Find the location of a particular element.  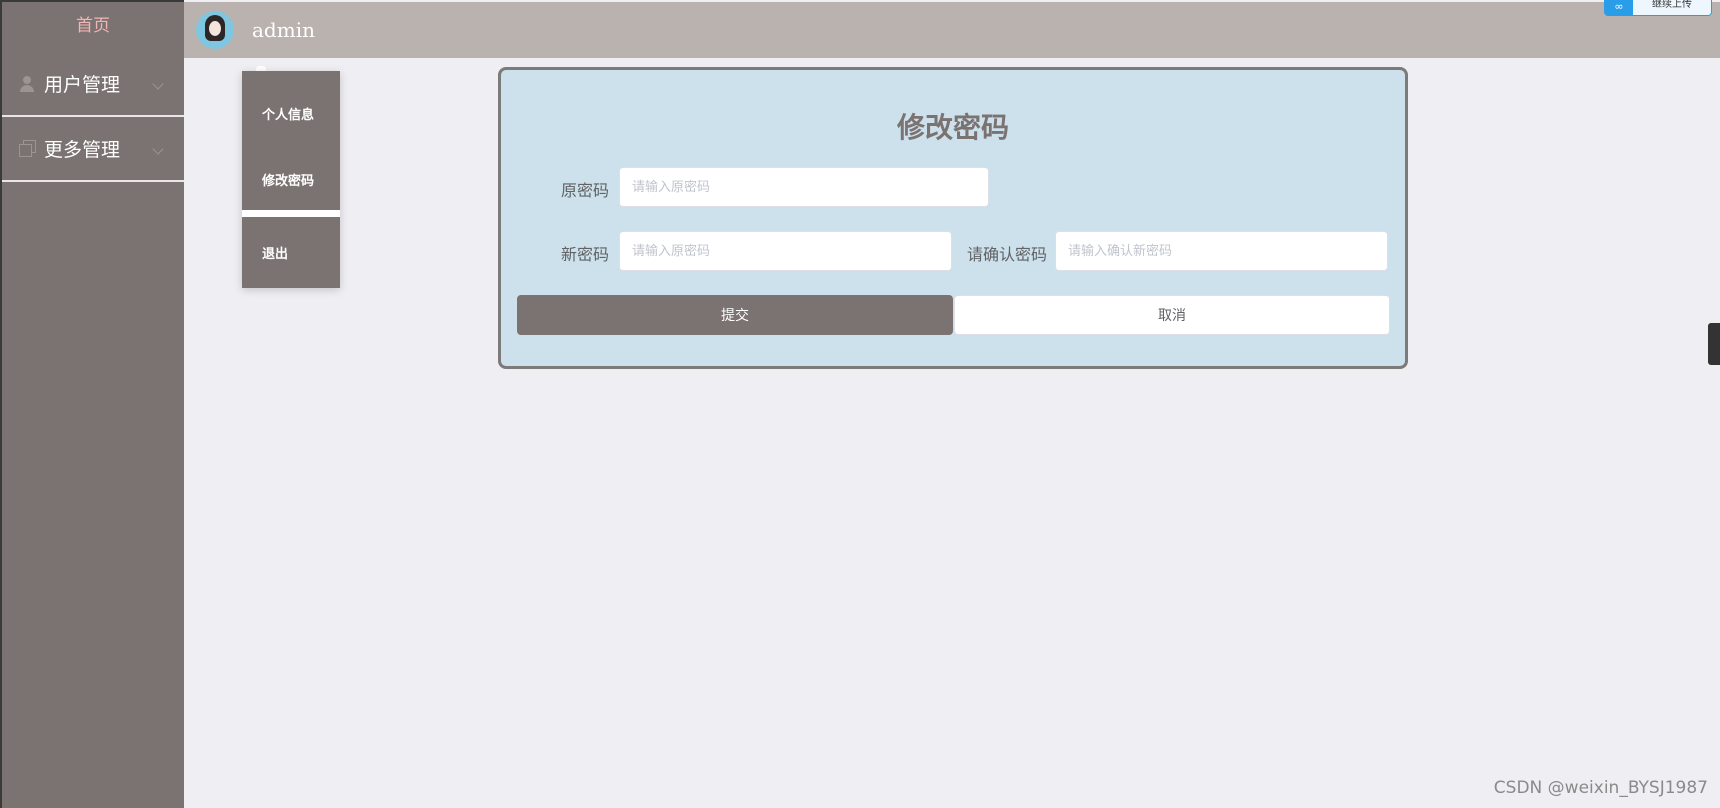

user-dropdown-menu: 个人信息 修改密码 退出 is located at coordinates (291, 179).